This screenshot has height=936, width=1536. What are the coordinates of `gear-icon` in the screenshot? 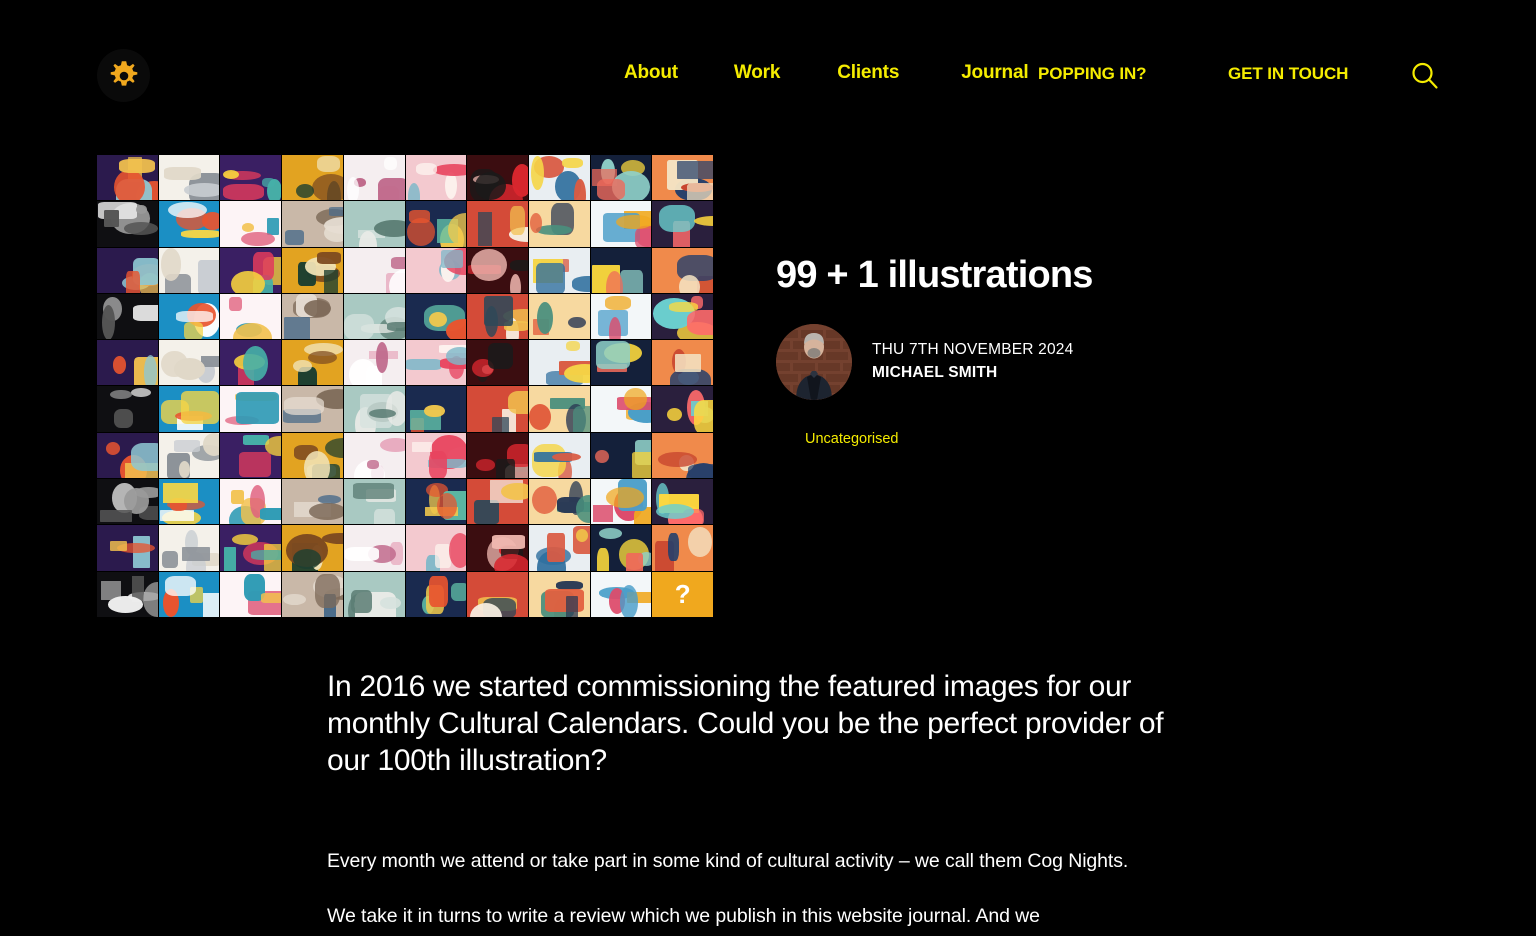 It's located at (124, 76).